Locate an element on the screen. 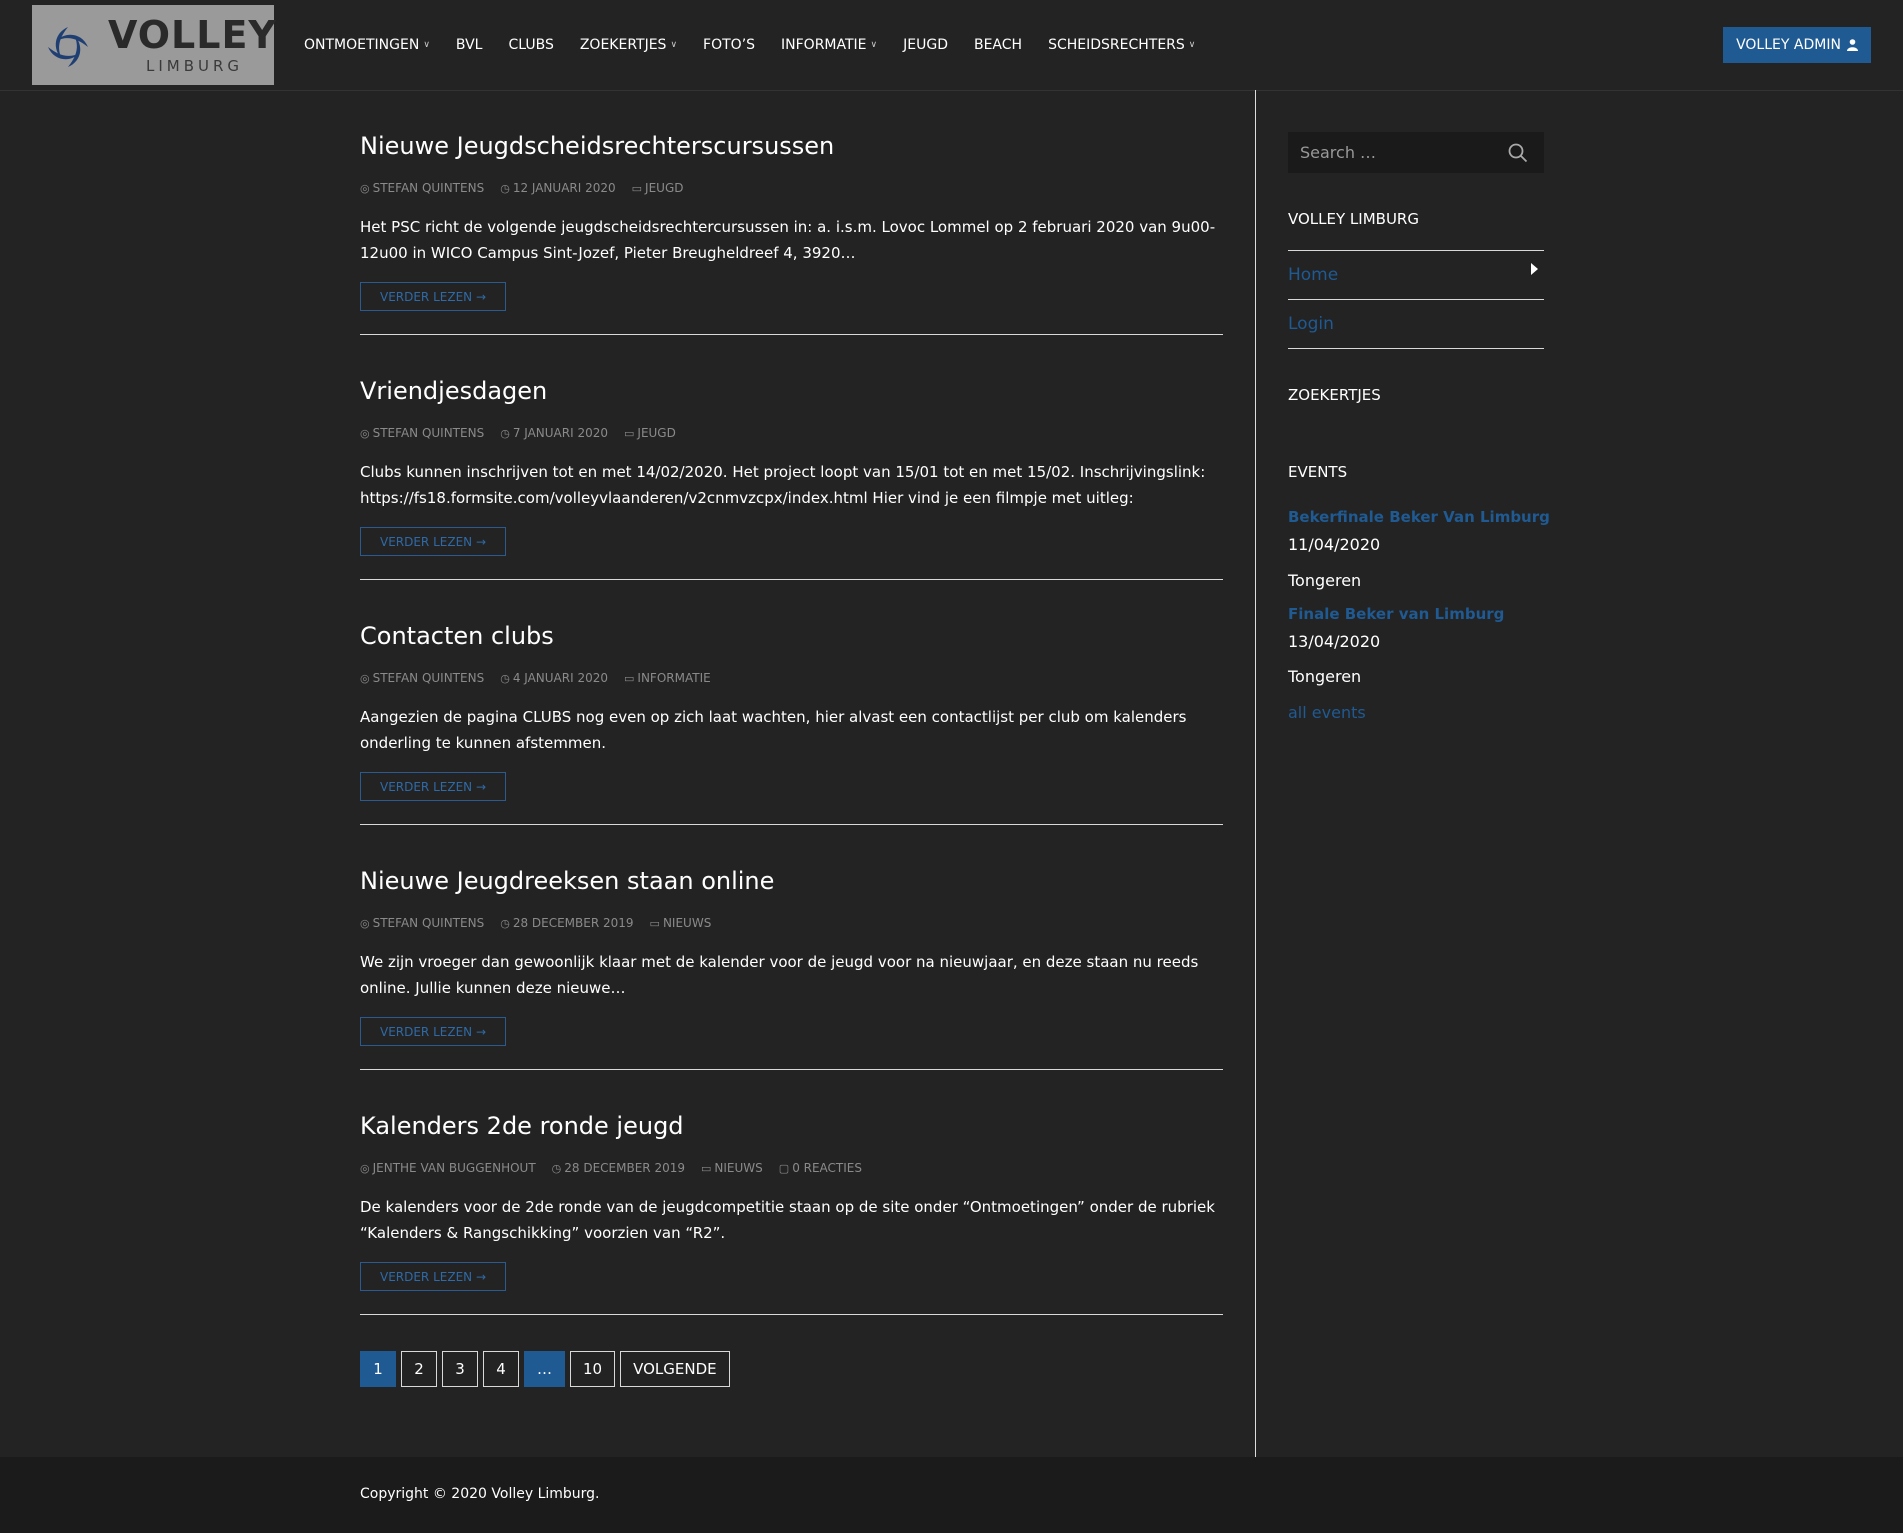  widget-title-zoekertjes: ZOEKERTJES is located at coordinates (1334, 395).